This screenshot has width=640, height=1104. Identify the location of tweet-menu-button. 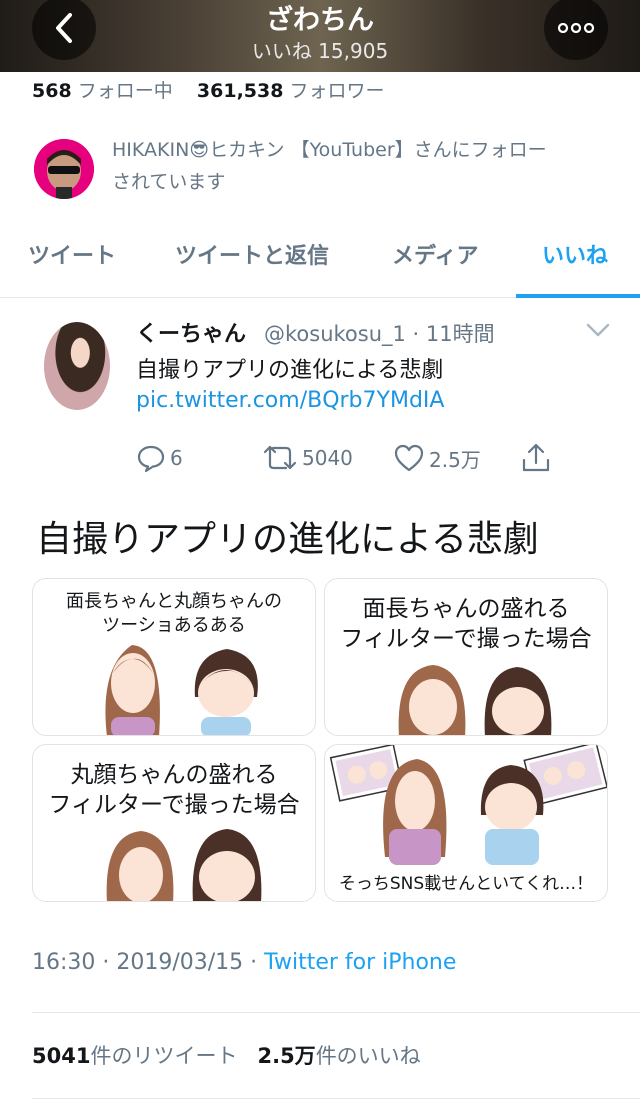
(598, 332).